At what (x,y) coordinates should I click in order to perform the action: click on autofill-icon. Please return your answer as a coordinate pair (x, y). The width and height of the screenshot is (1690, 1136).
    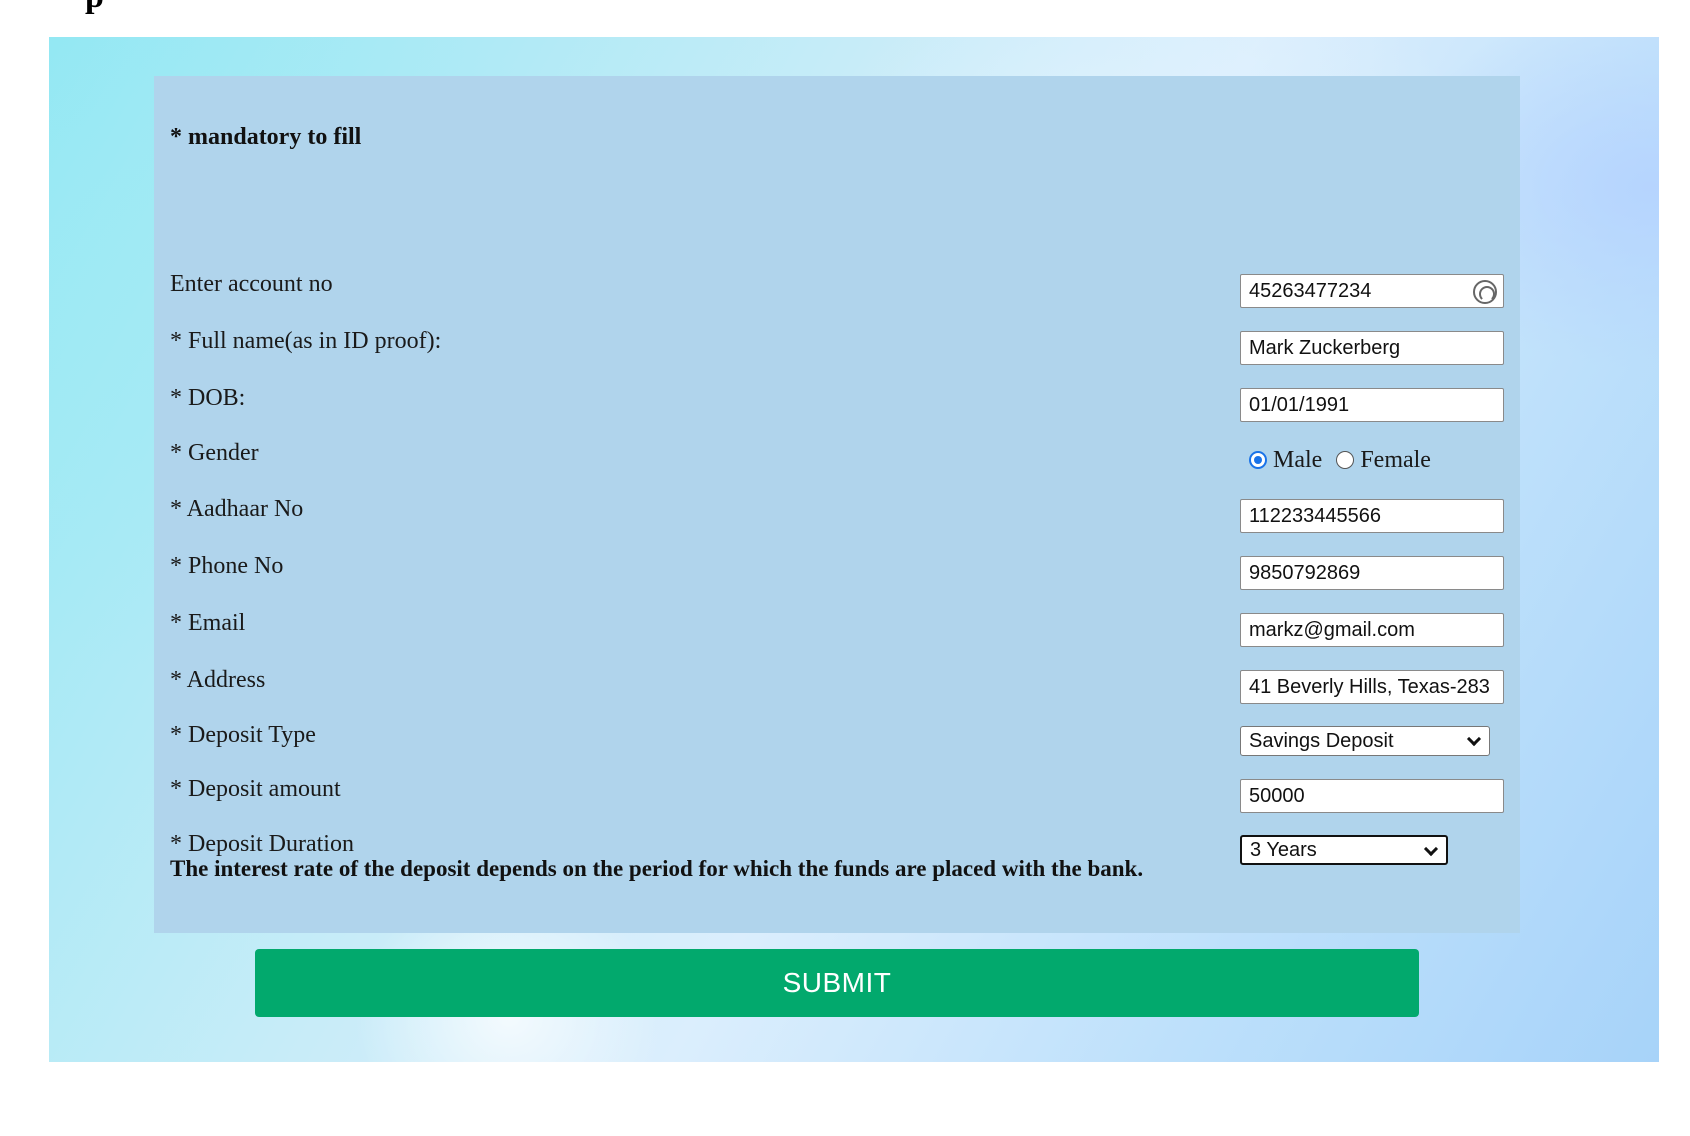
    Looking at the image, I should click on (1485, 292).